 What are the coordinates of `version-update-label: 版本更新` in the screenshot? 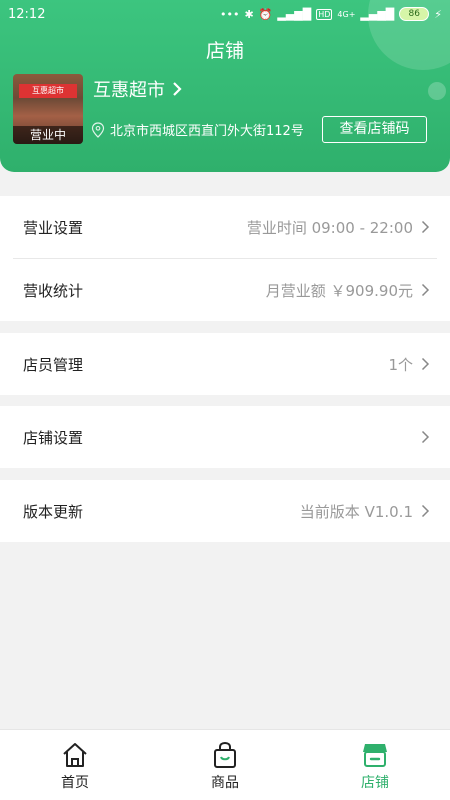 It's located at (53, 511).